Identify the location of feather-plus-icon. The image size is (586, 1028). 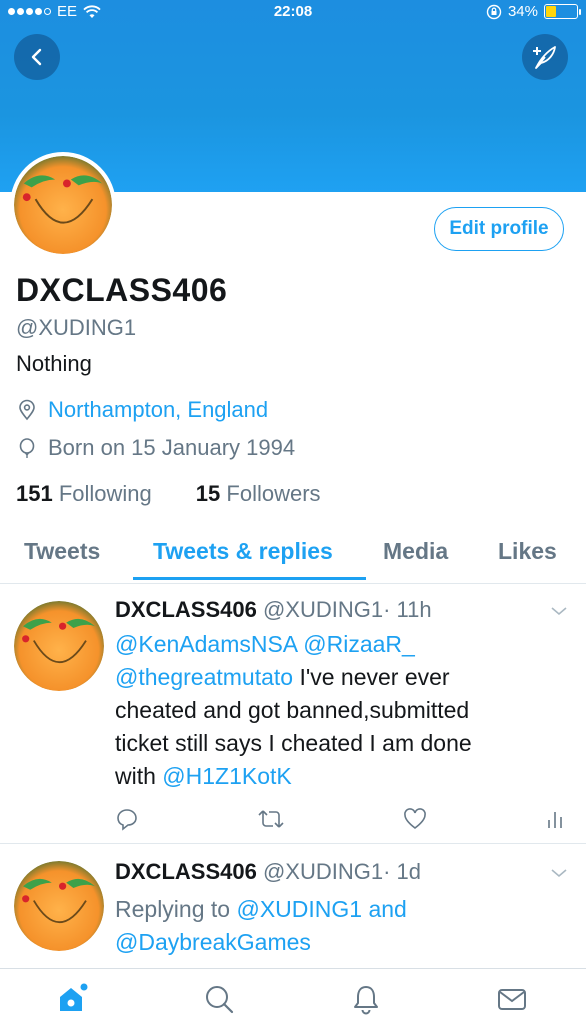
(544, 57).